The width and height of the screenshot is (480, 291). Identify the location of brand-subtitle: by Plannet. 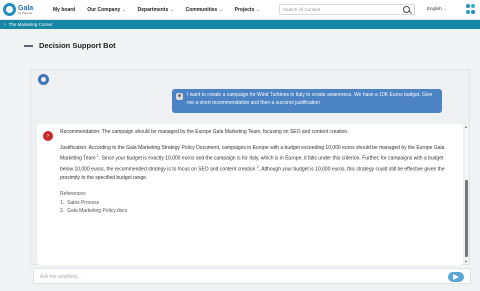
(25, 12).